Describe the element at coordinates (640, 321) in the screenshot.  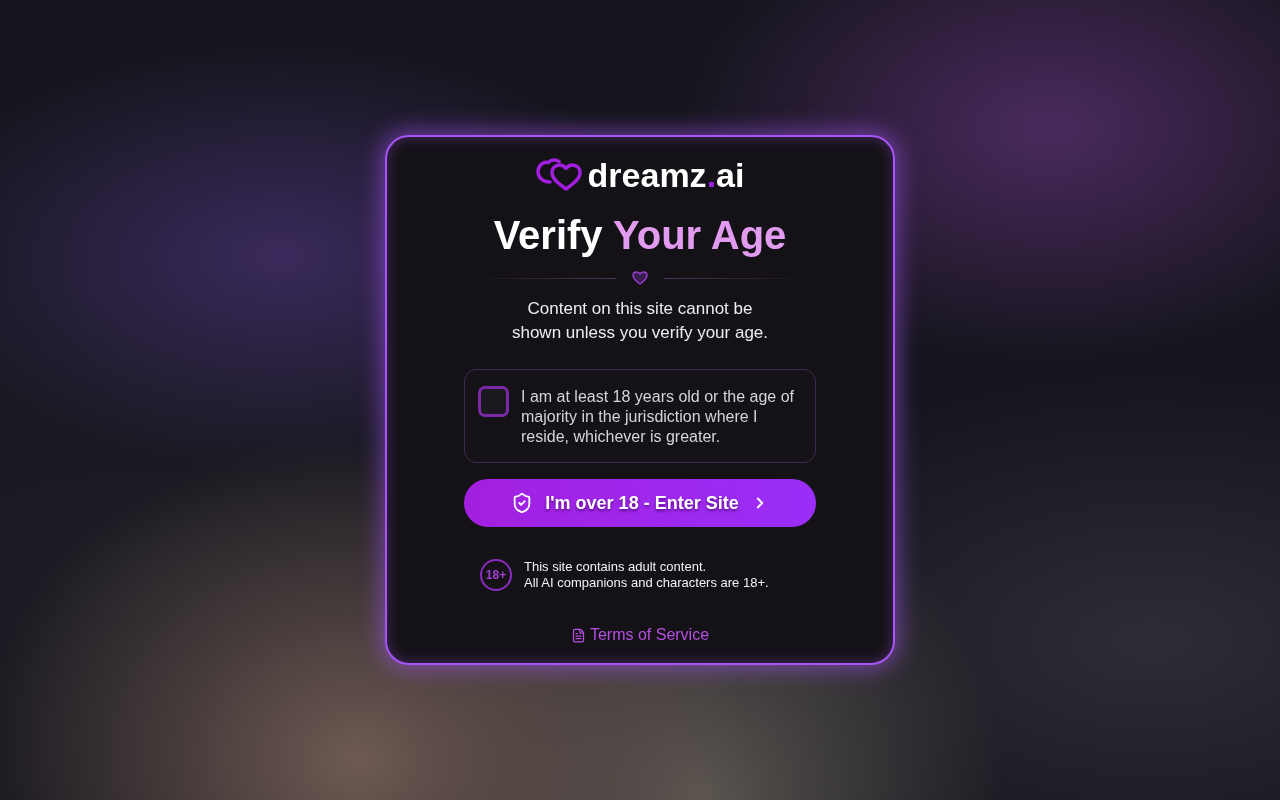
I see `description-text: Content on this site cannot be shown unless you verify your age.` at that location.